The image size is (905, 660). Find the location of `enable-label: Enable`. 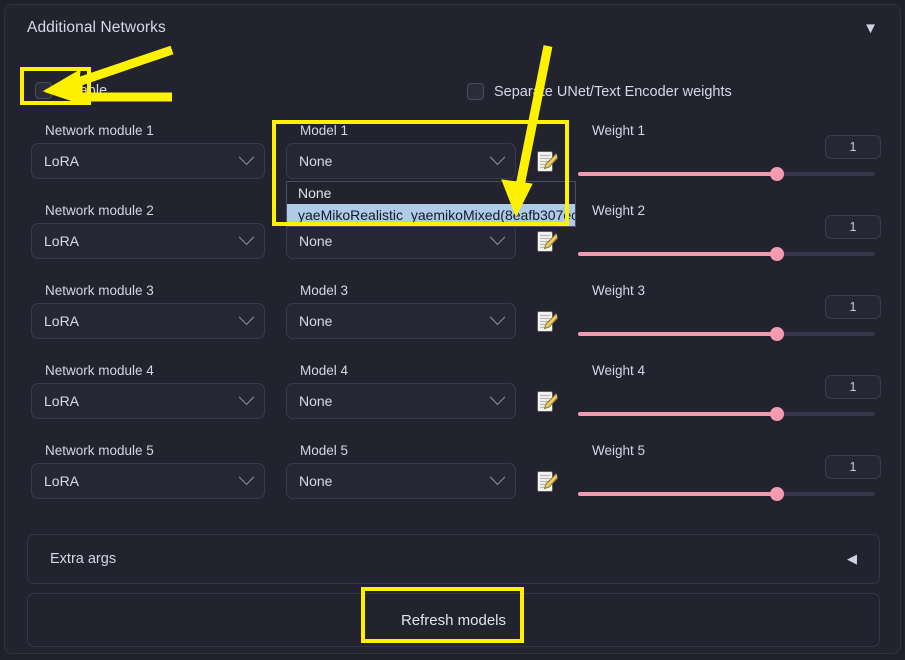

enable-label: Enable is located at coordinates (85, 90).